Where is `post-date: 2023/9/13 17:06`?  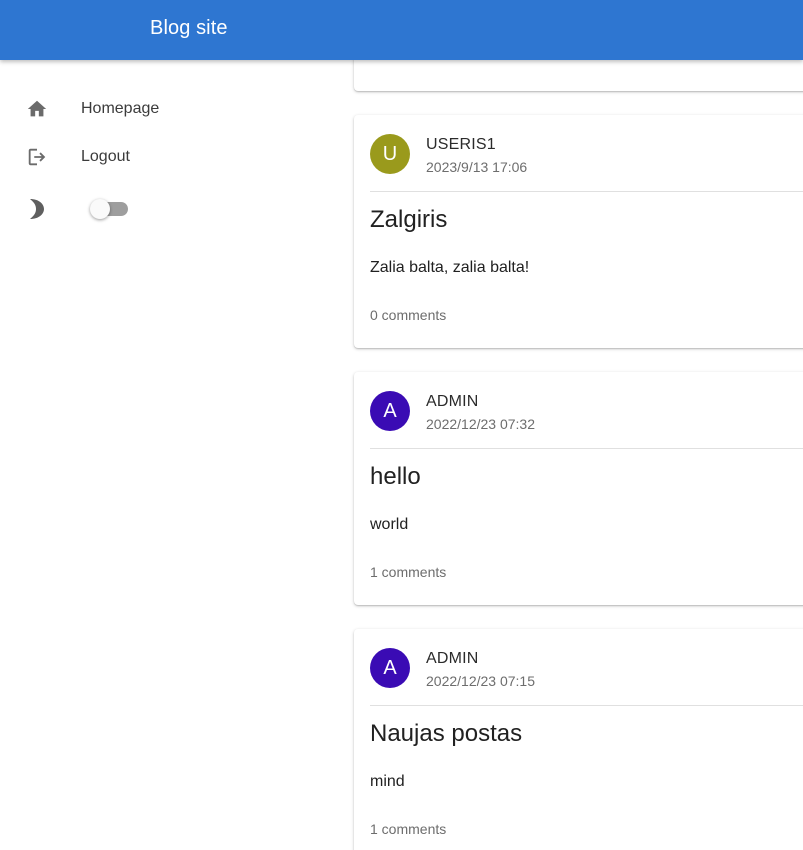
post-date: 2023/9/13 17:06 is located at coordinates (477, 167).